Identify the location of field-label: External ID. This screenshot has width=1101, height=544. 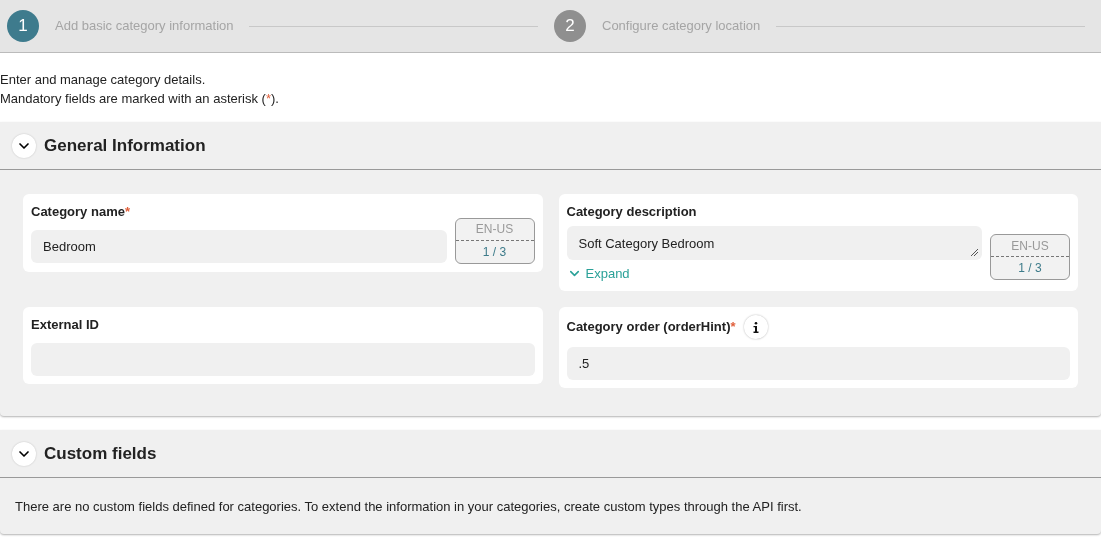
(65, 325).